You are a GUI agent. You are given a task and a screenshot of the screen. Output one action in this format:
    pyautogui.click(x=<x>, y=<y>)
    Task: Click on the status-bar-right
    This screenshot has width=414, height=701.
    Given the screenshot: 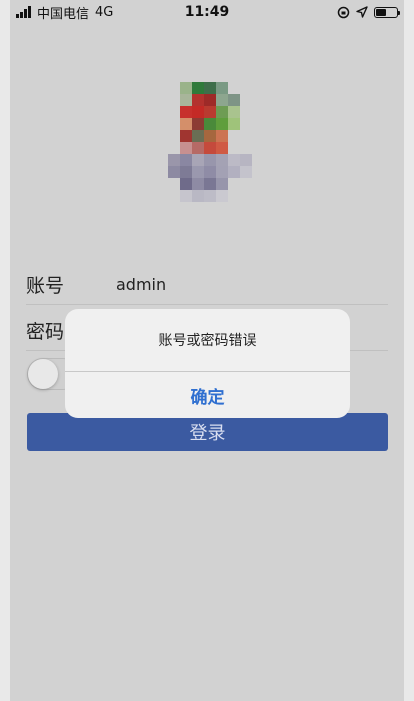 What is the action you would take?
    pyautogui.click(x=368, y=12)
    